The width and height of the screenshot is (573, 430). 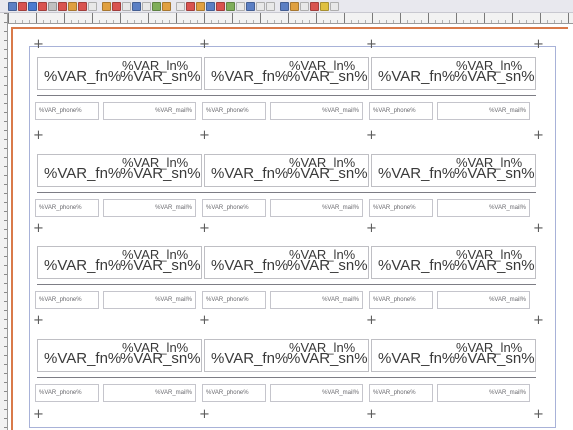 What do you see at coordinates (220, 6) in the screenshot?
I see `eyedropper-icon` at bounding box center [220, 6].